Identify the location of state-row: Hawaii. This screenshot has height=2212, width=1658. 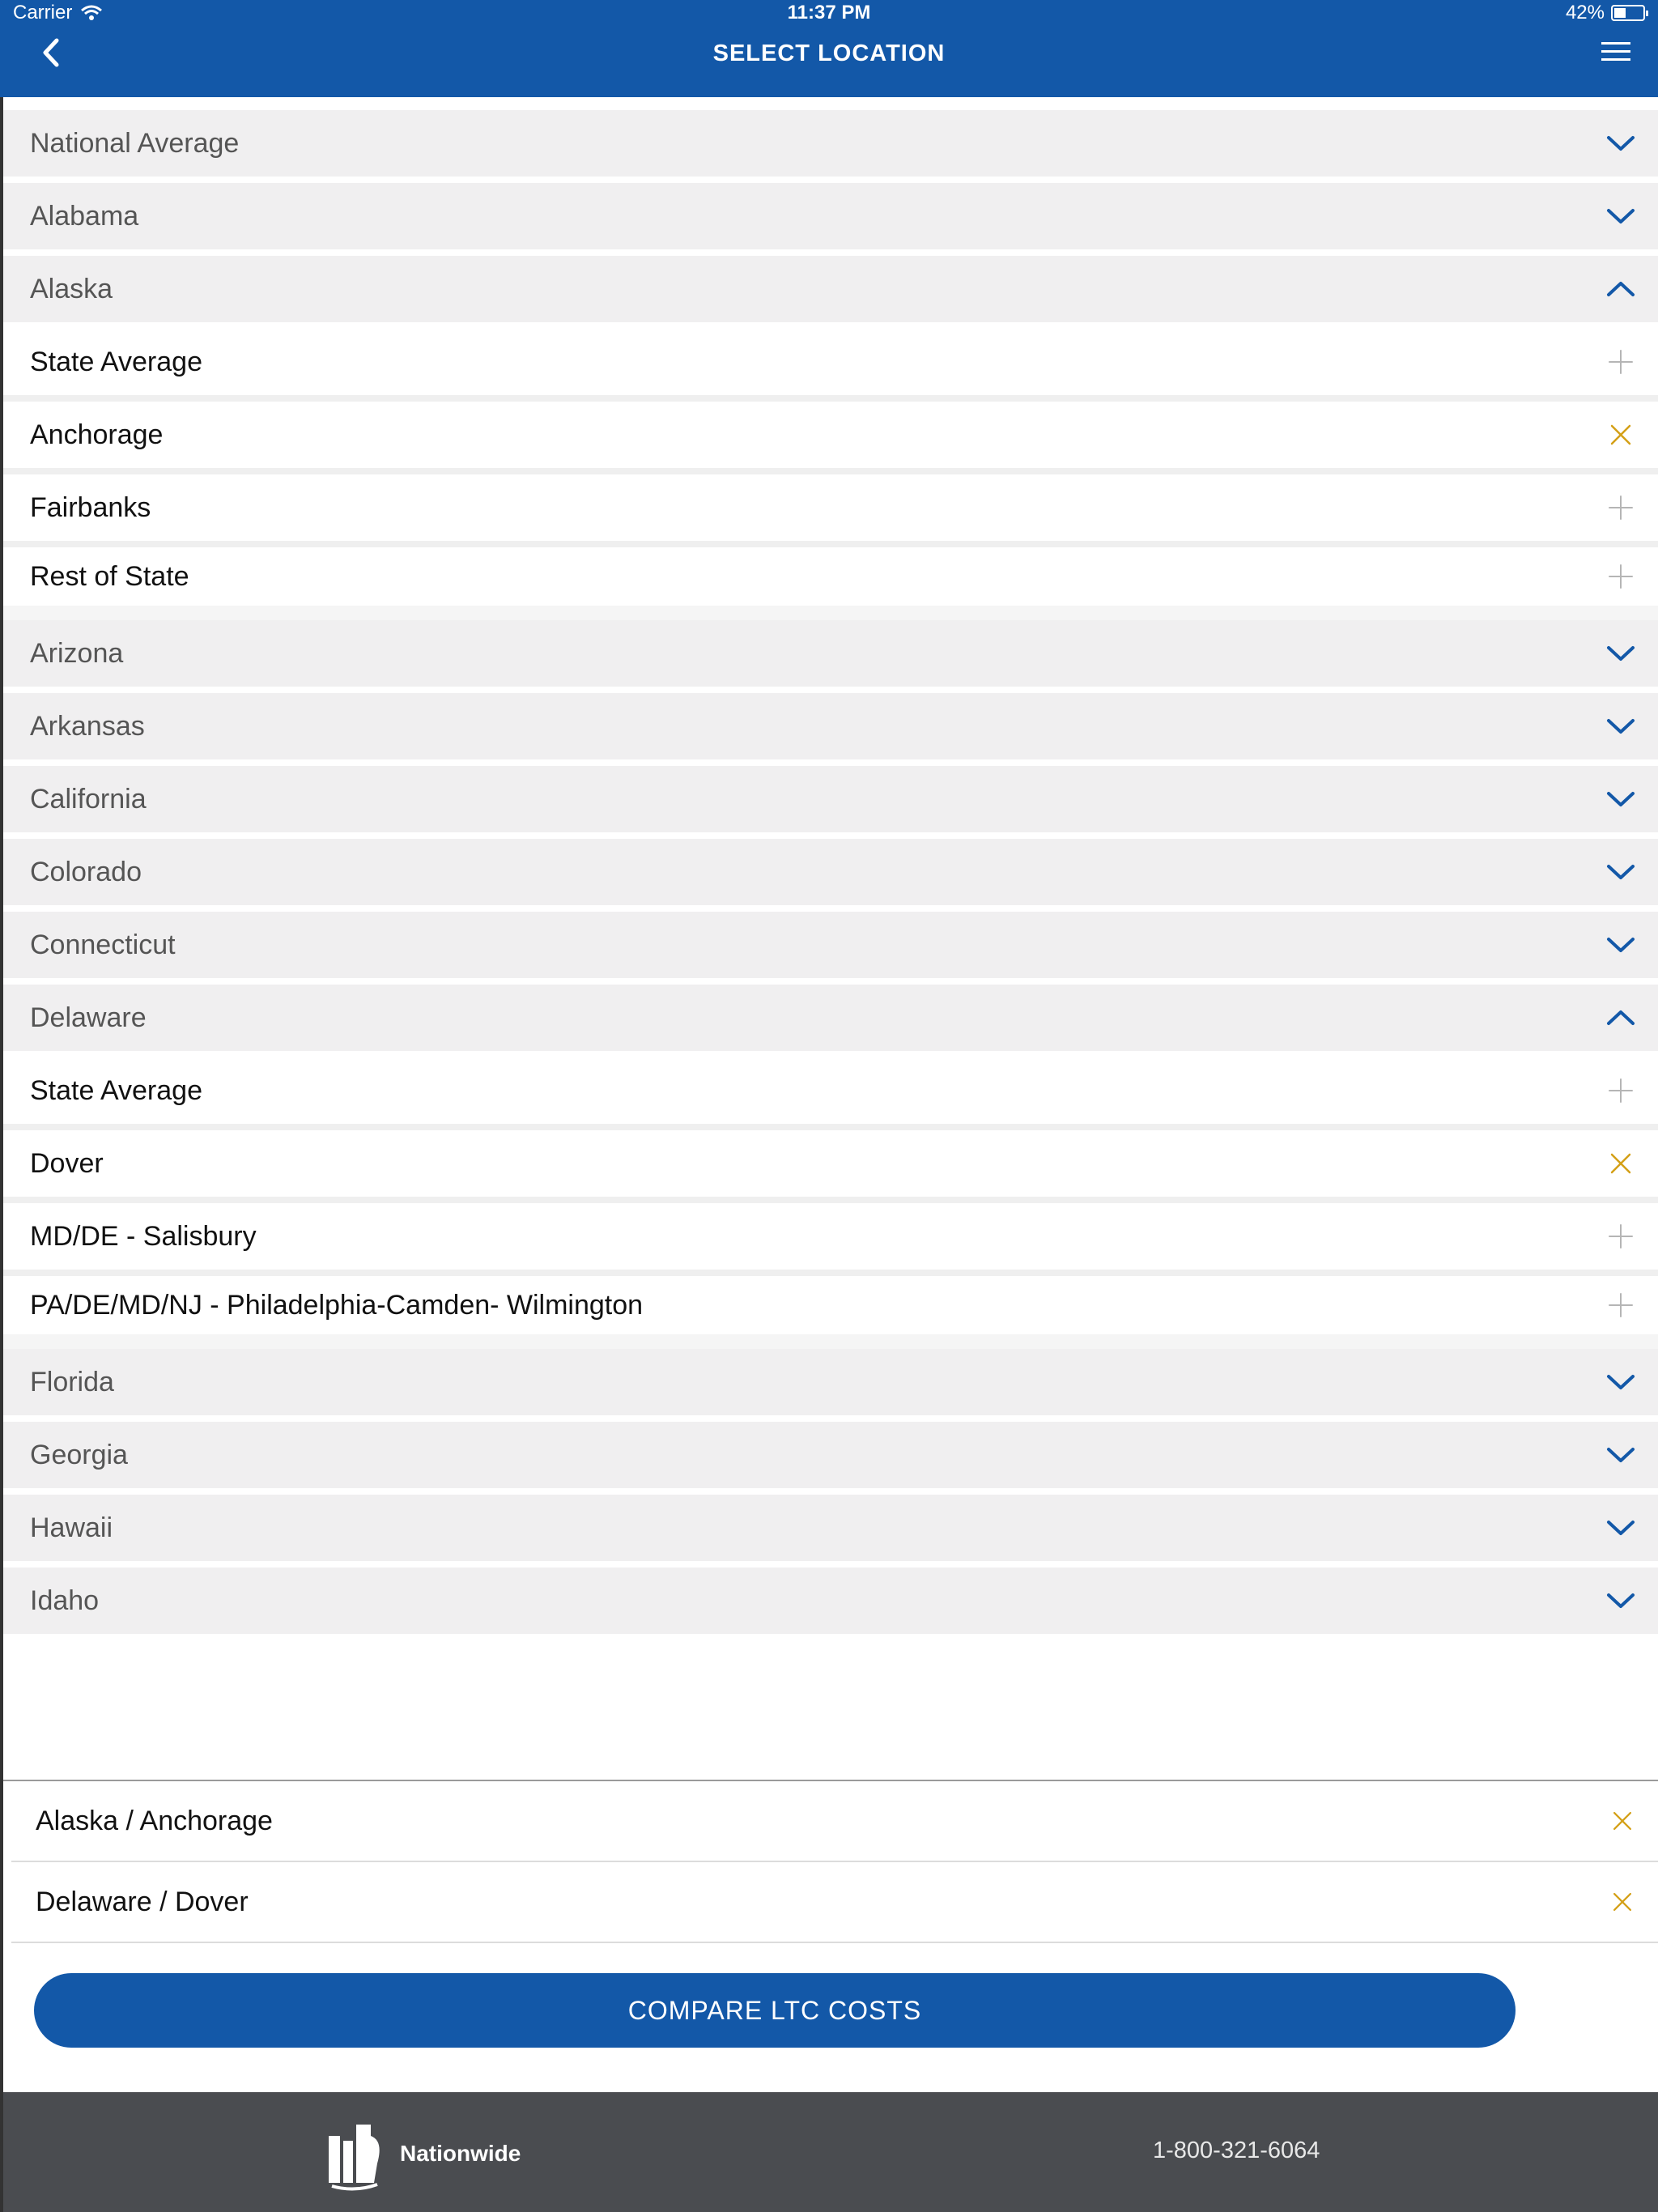
(830, 1532).